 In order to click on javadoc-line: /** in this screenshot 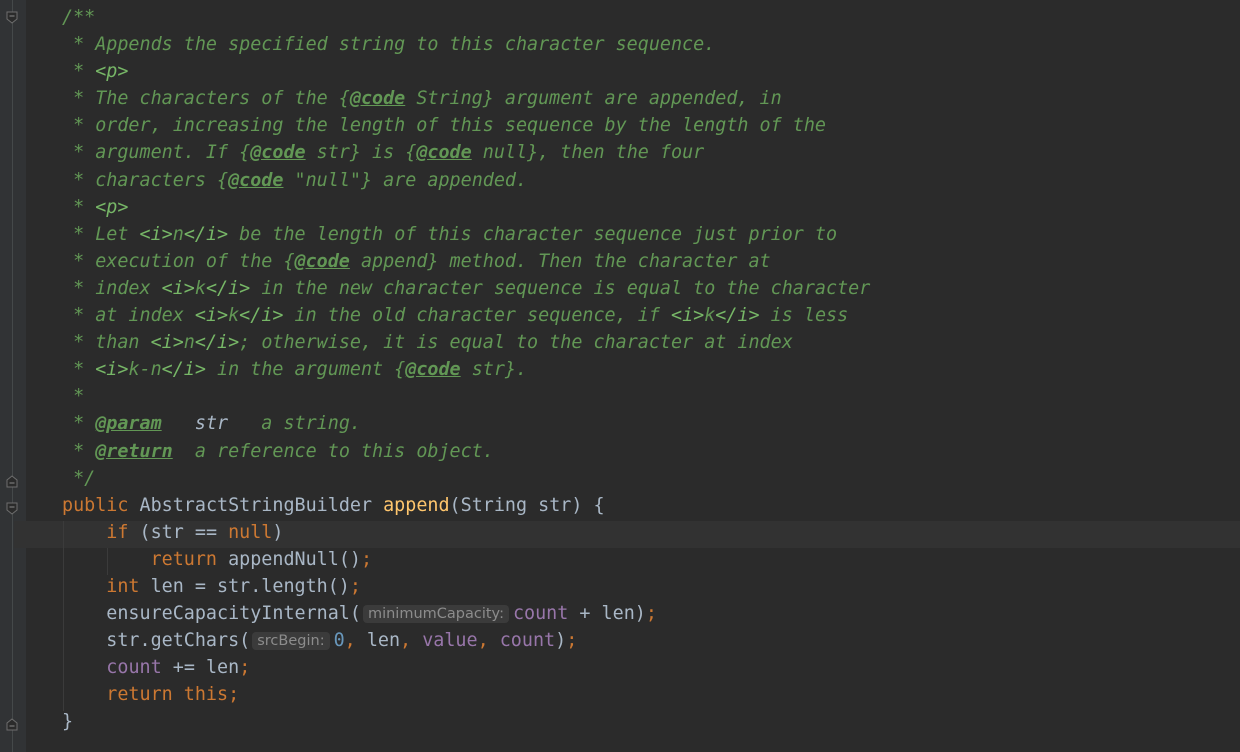, I will do `click(466, 17)`.